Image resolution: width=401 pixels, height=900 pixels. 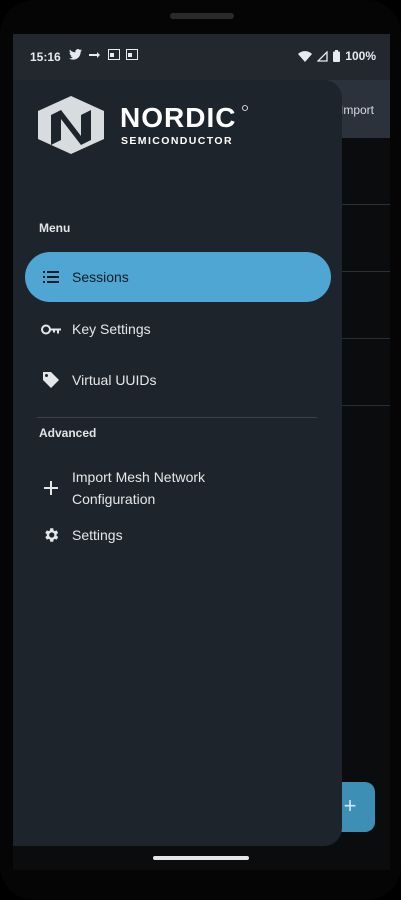 I want to click on nav-item-key-settings: Key Settings, so click(x=178, y=329).